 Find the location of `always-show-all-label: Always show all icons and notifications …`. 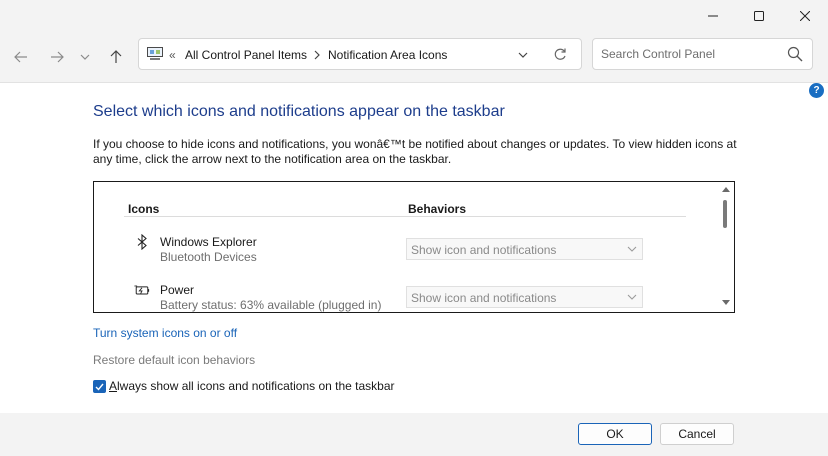

always-show-all-label: Always show all icons and notifications … is located at coordinates (252, 386).